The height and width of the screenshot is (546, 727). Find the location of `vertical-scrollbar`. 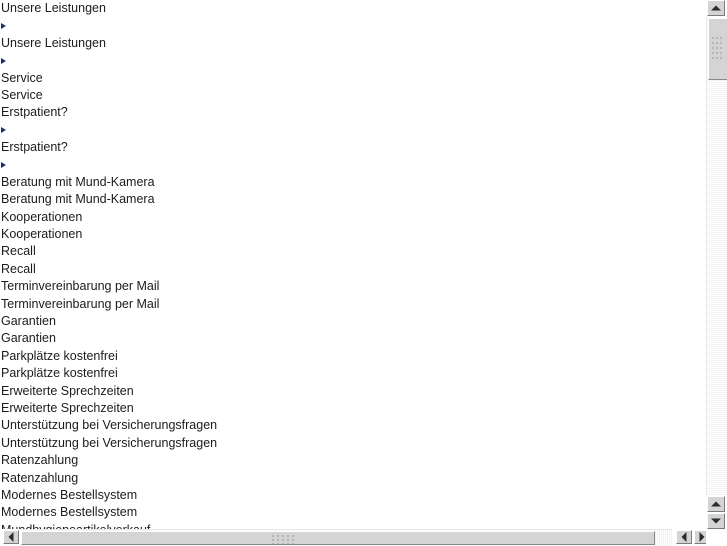

vertical-scrollbar is located at coordinates (716, 272).